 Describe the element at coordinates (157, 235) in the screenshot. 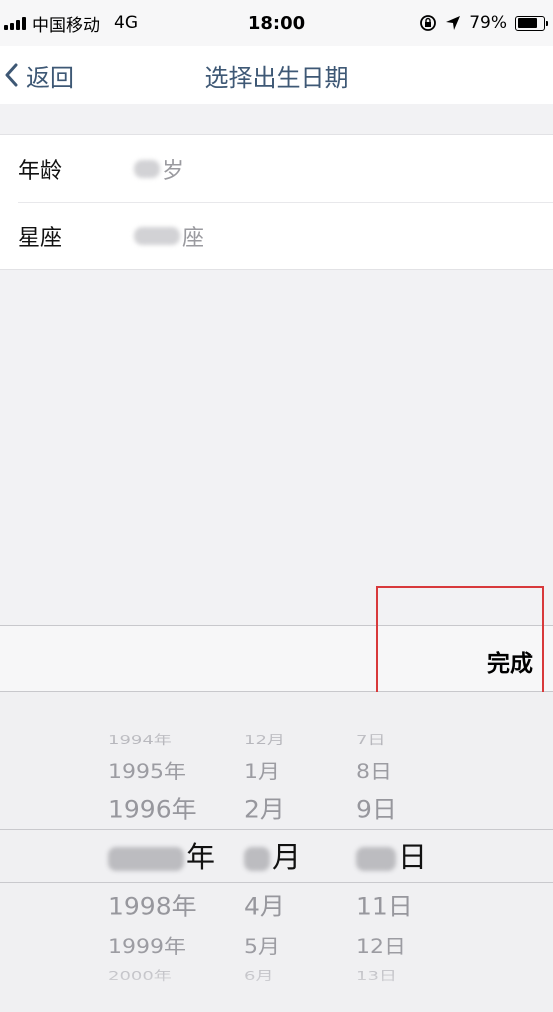

I see `redacted-zodiac` at that location.